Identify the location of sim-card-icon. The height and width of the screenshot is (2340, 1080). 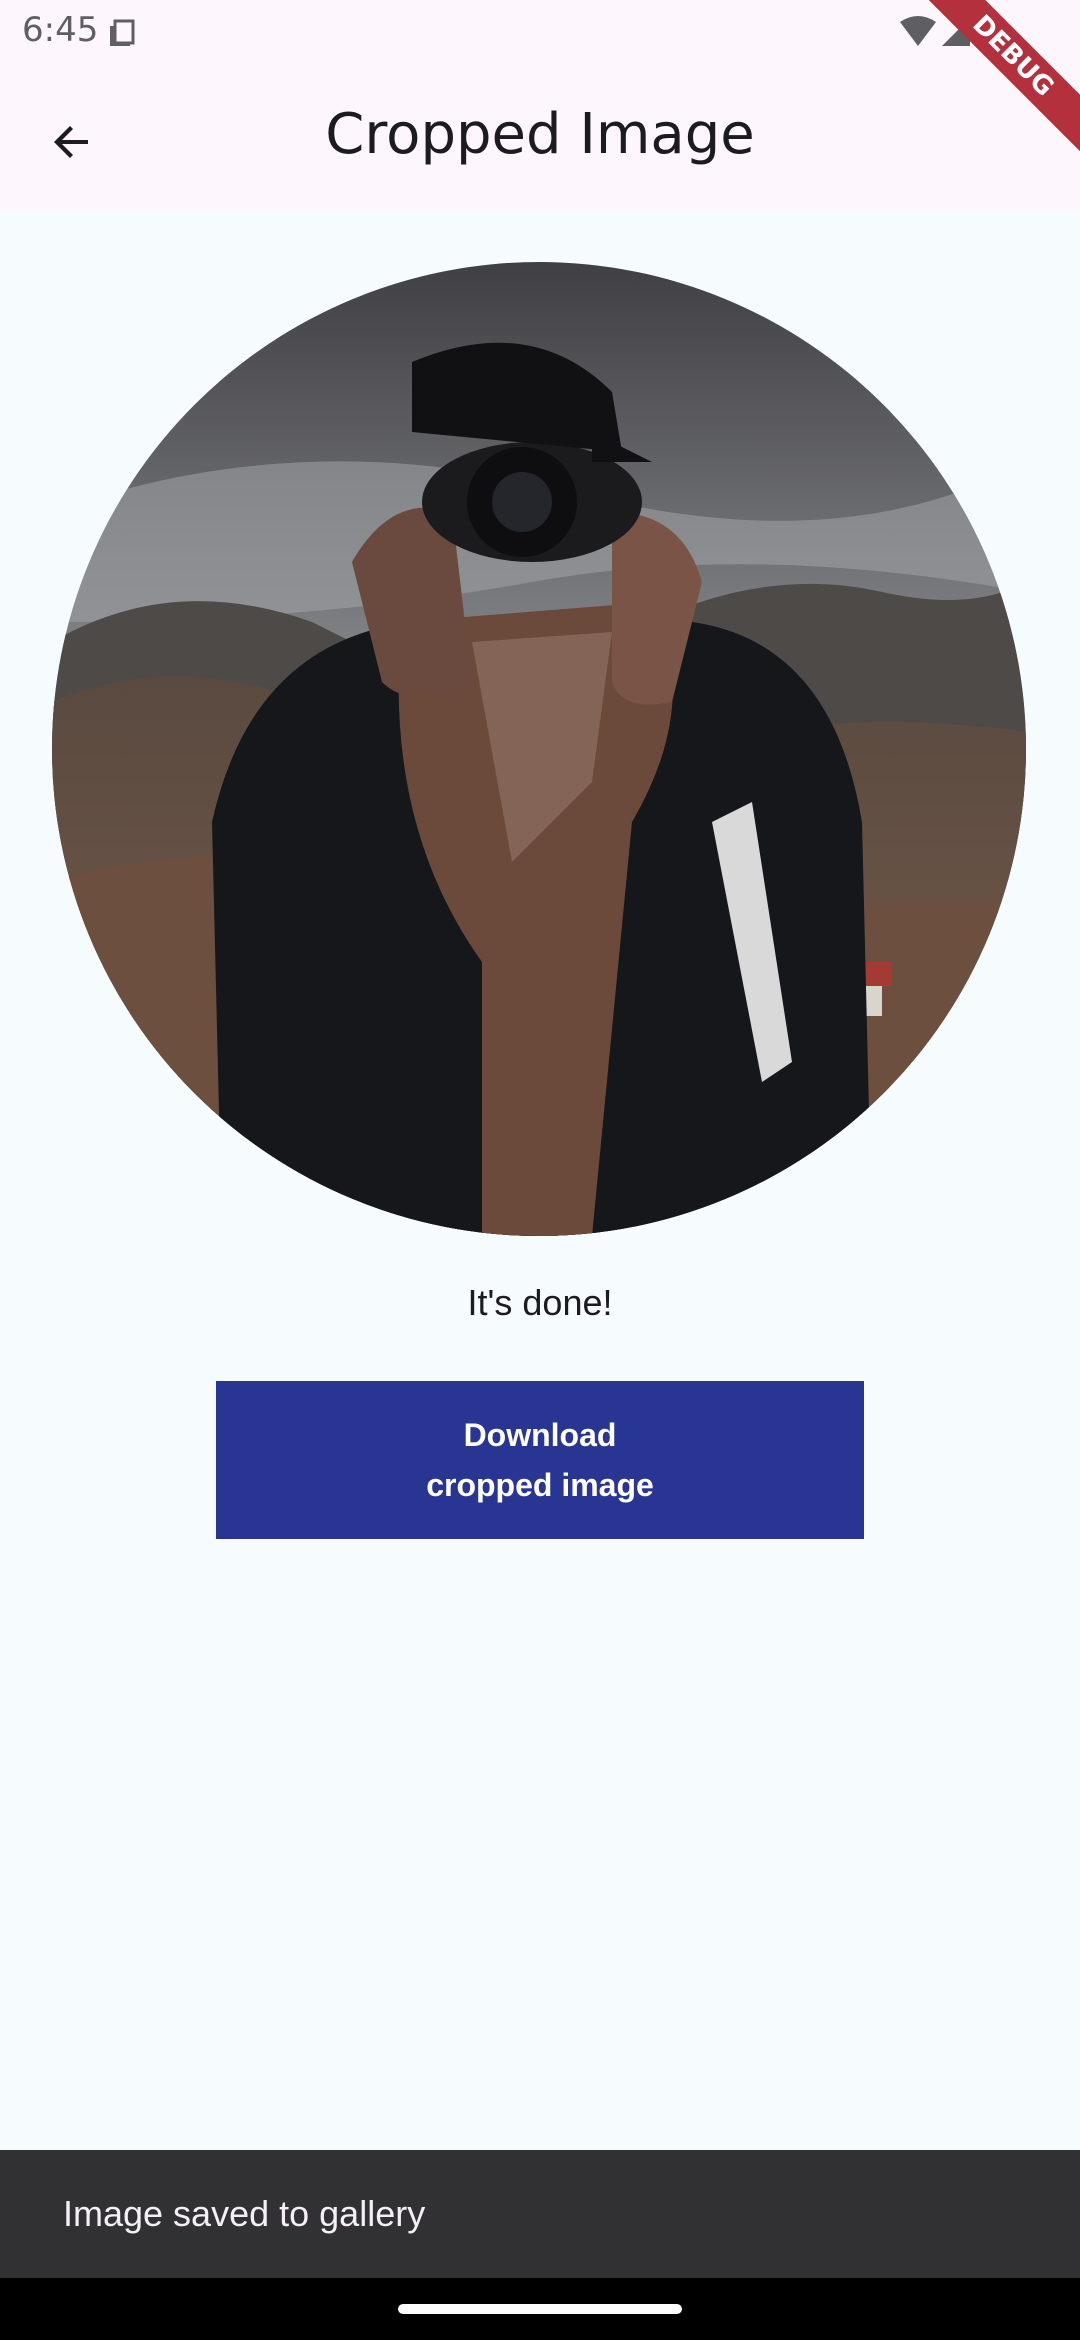
(122, 32).